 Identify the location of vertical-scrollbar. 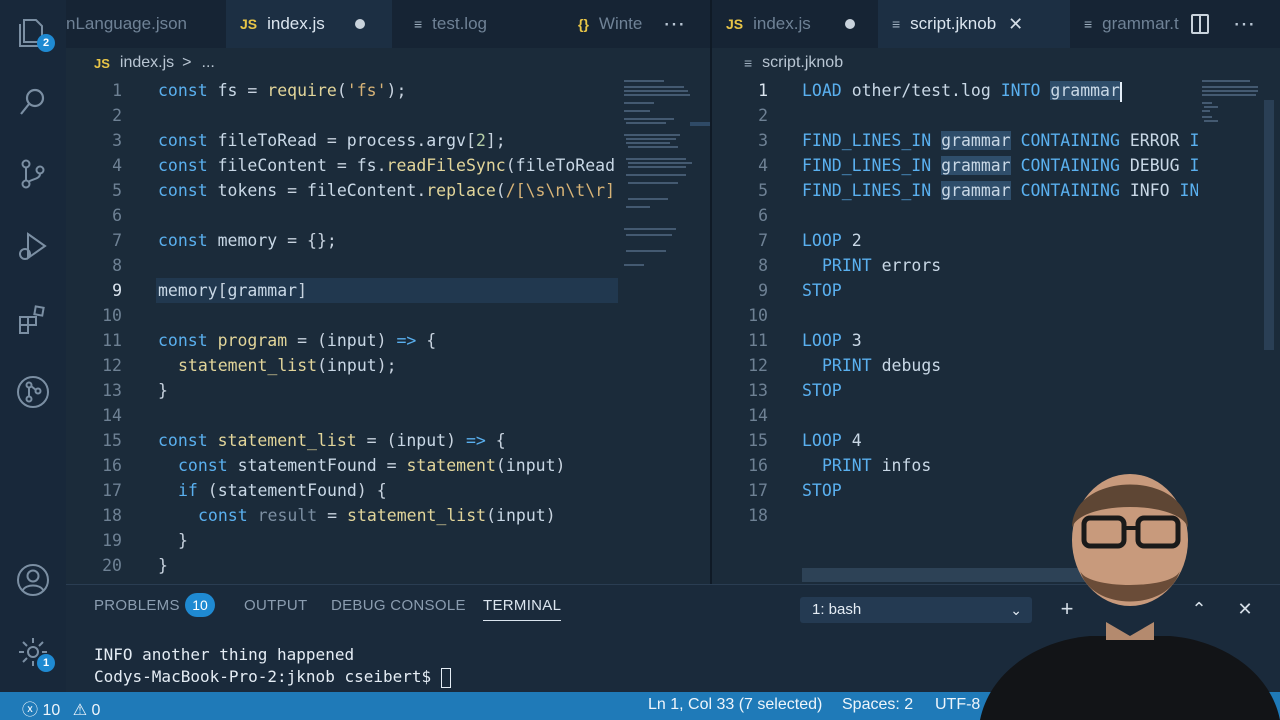
(1269, 225).